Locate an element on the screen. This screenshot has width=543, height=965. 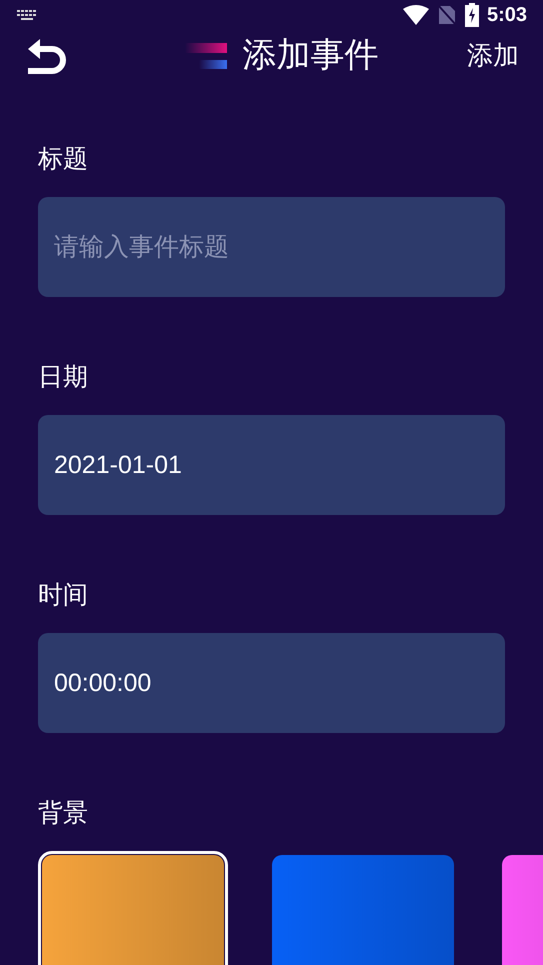
input-field: 00:00:00 is located at coordinates (271, 683).